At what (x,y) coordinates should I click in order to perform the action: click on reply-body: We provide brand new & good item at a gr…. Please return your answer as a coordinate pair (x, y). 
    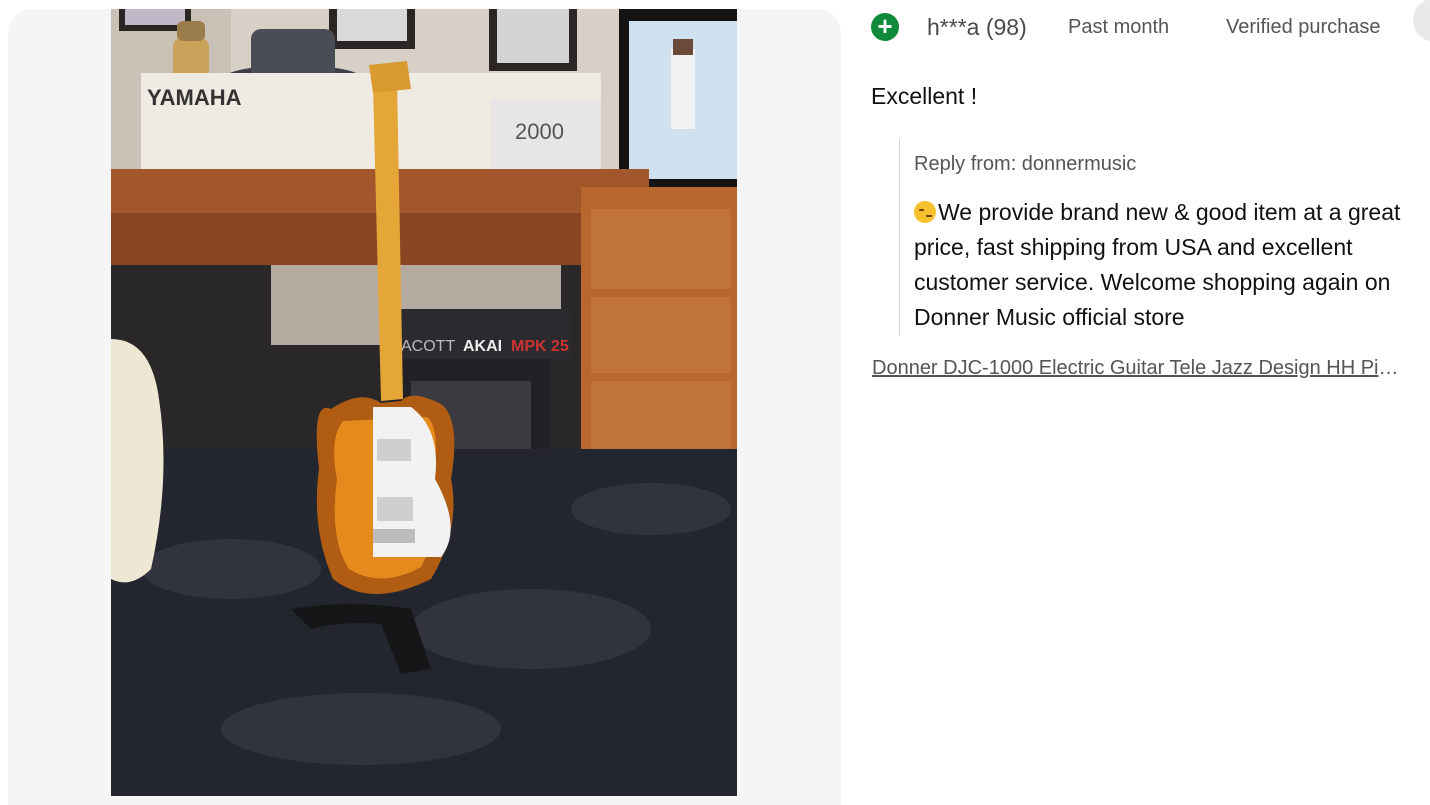
    Looking at the image, I should click on (1157, 264).